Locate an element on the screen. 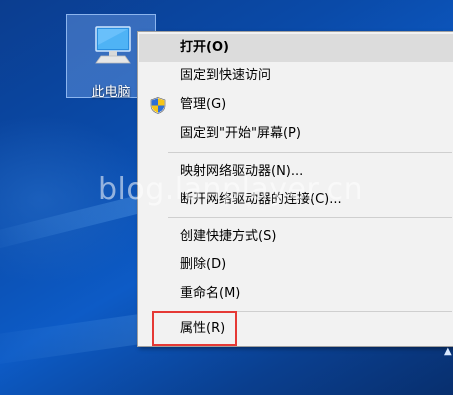 This screenshot has width=453, height=395. menu-item-pin-start-label: 固定到"开始"屏幕(P) is located at coordinates (240, 133).